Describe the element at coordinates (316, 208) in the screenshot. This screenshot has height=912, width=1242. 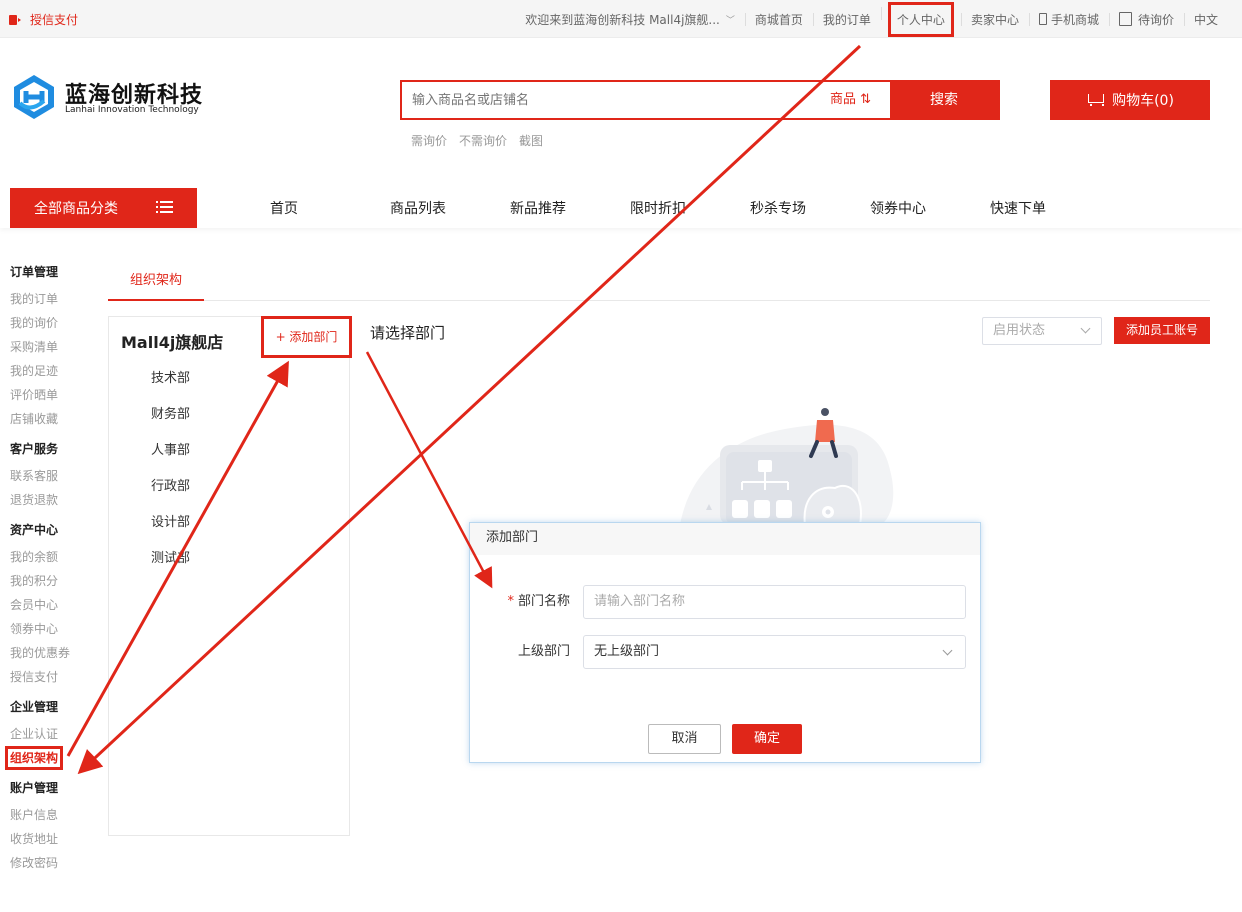
I see `nav-link-home: 首页` at that location.